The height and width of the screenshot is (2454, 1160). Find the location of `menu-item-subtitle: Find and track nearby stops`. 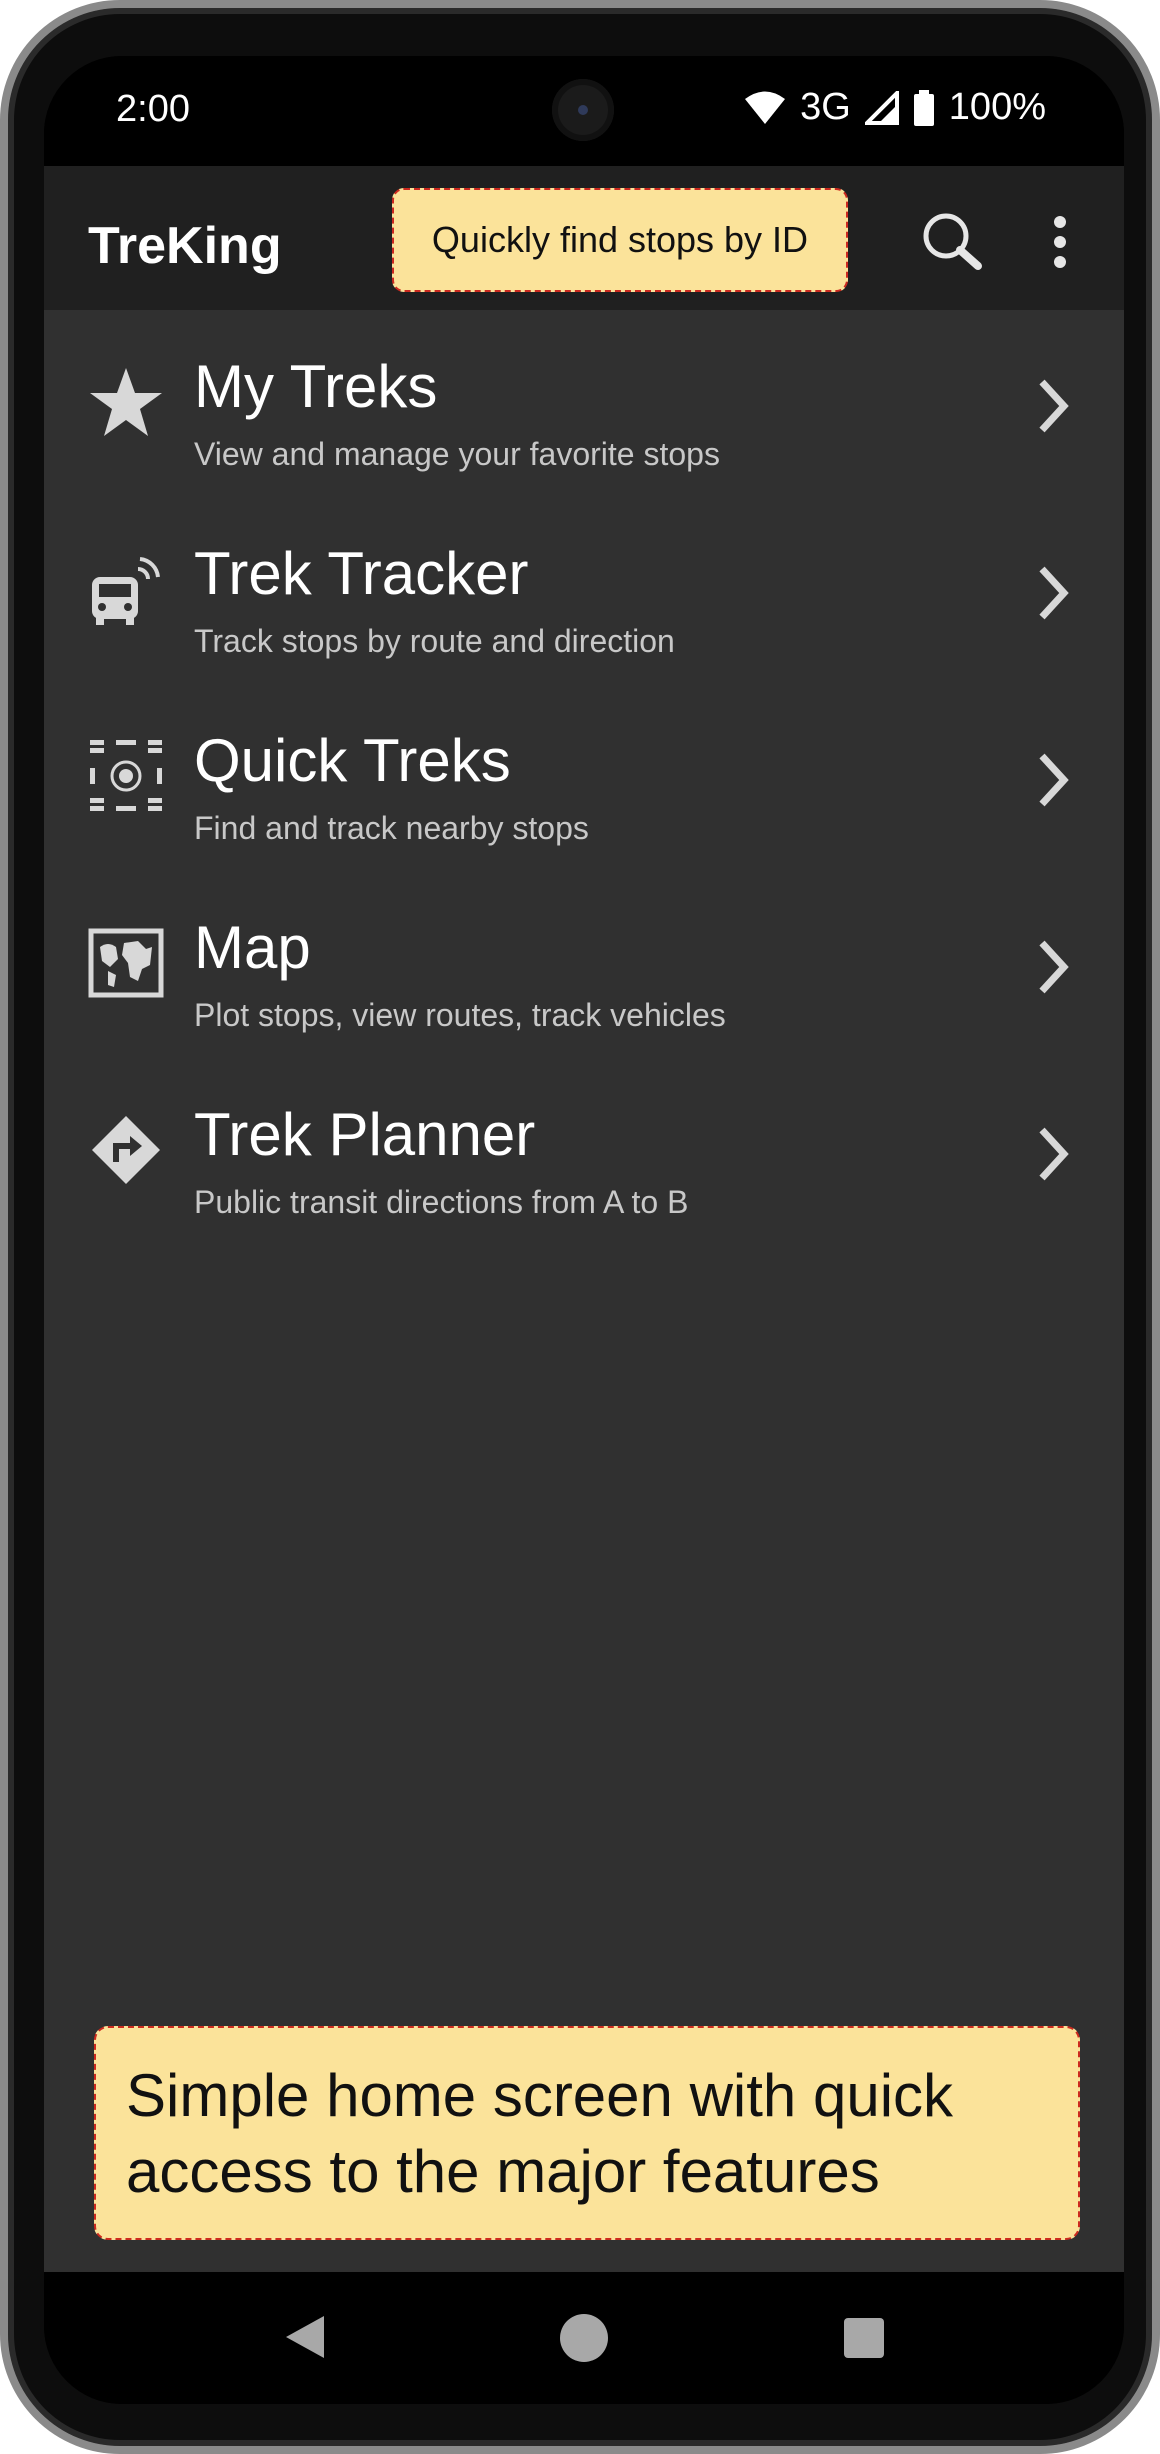

menu-item-subtitle: Find and track nearby stops is located at coordinates (391, 828).